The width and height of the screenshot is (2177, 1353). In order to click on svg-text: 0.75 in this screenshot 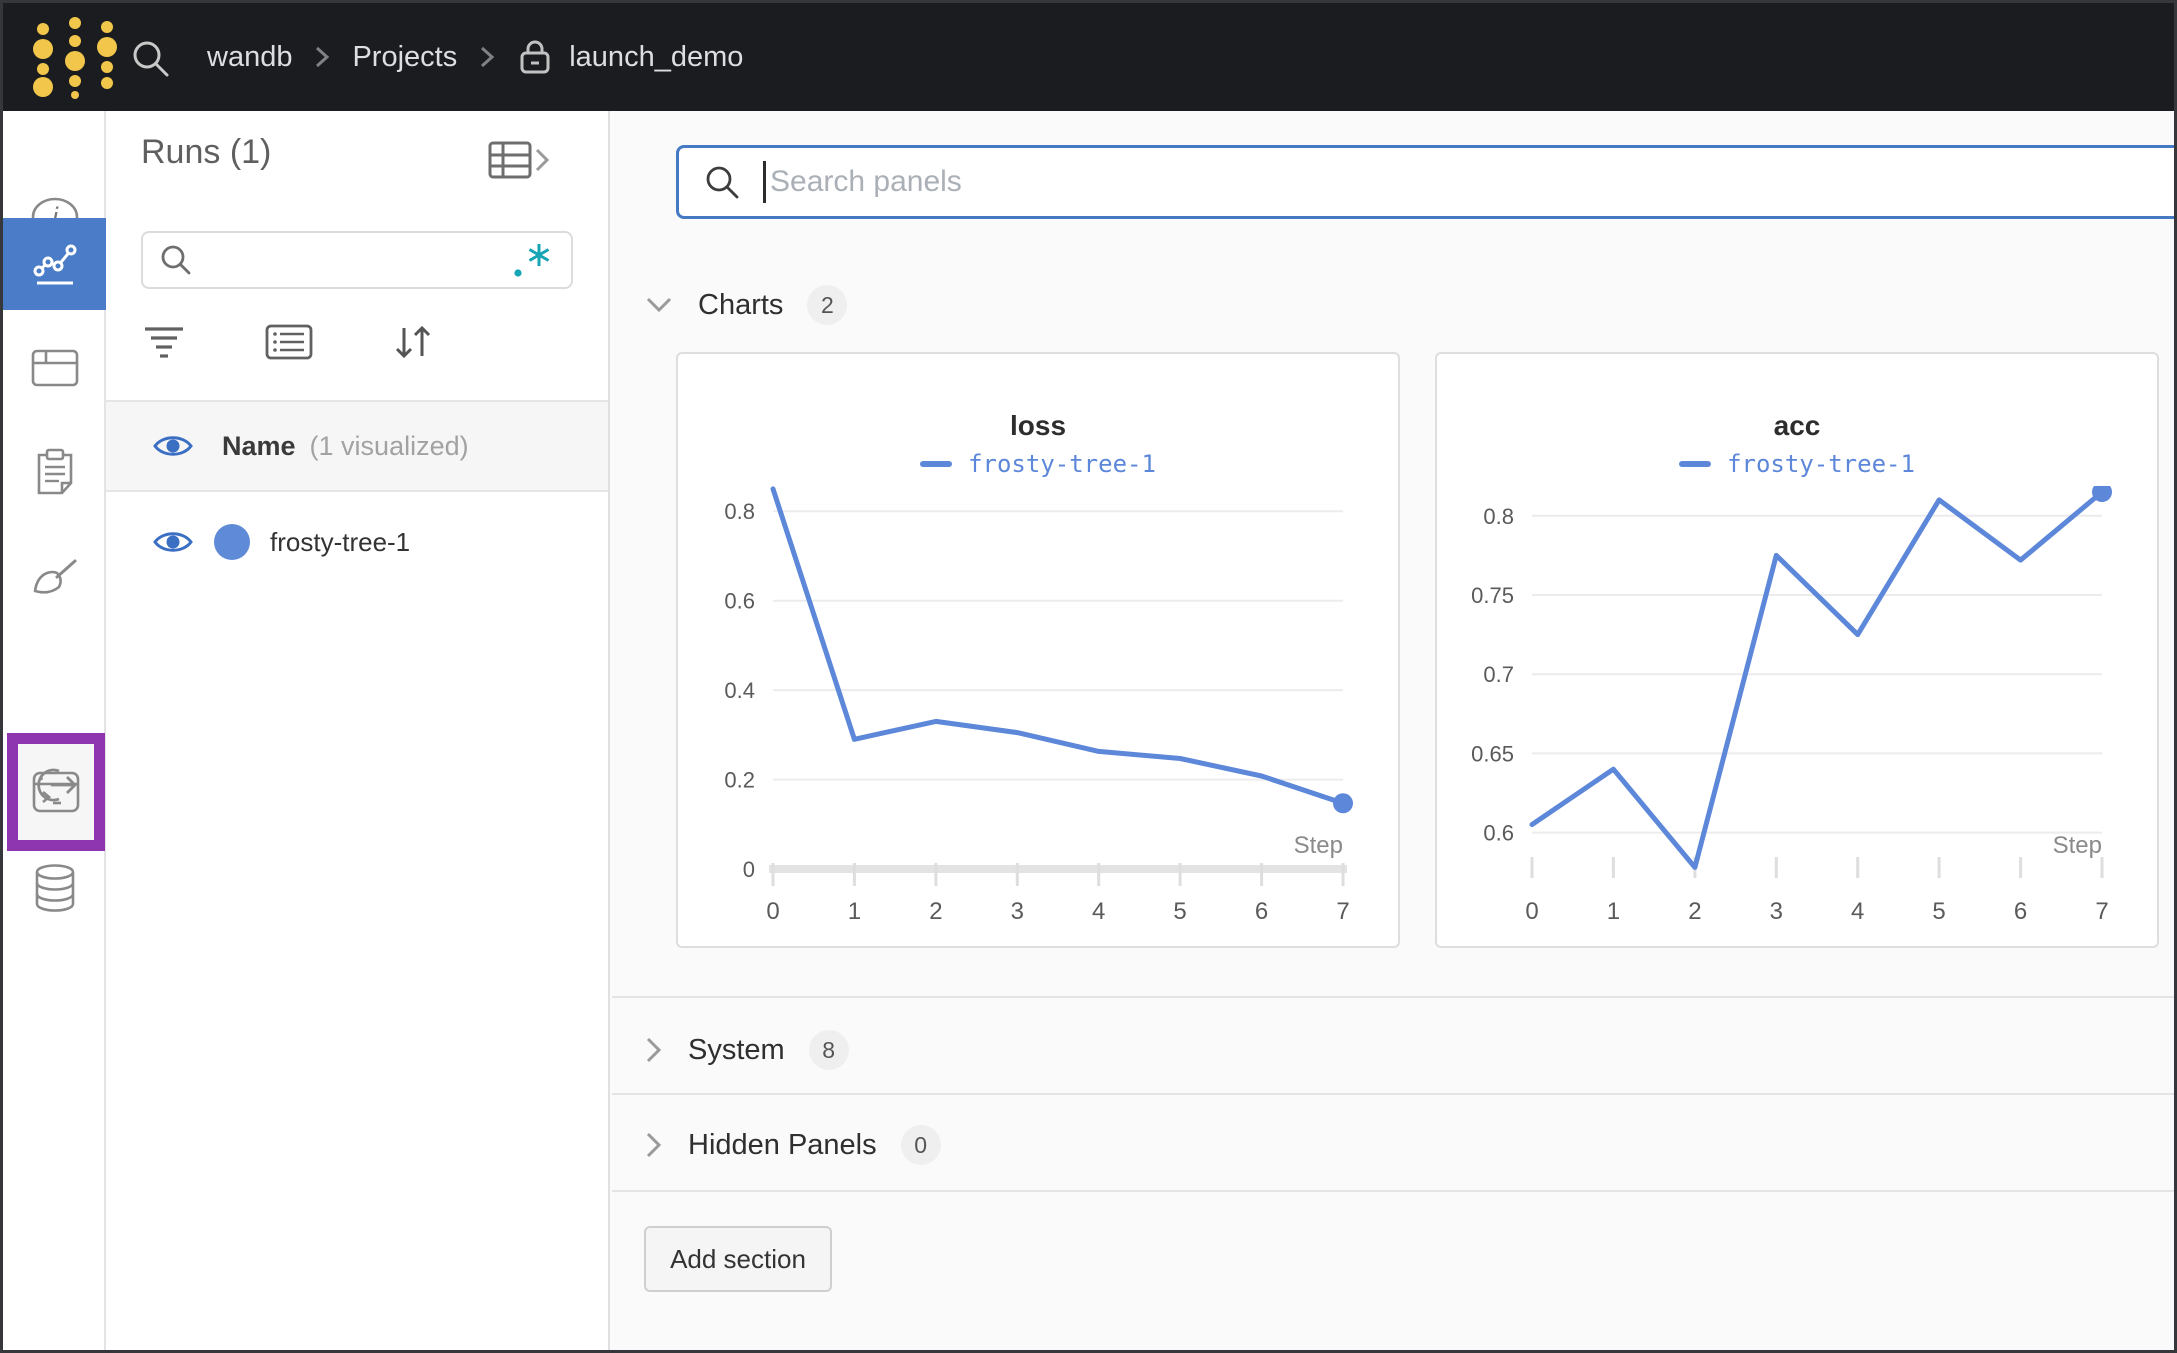, I will do `click(1492, 595)`.